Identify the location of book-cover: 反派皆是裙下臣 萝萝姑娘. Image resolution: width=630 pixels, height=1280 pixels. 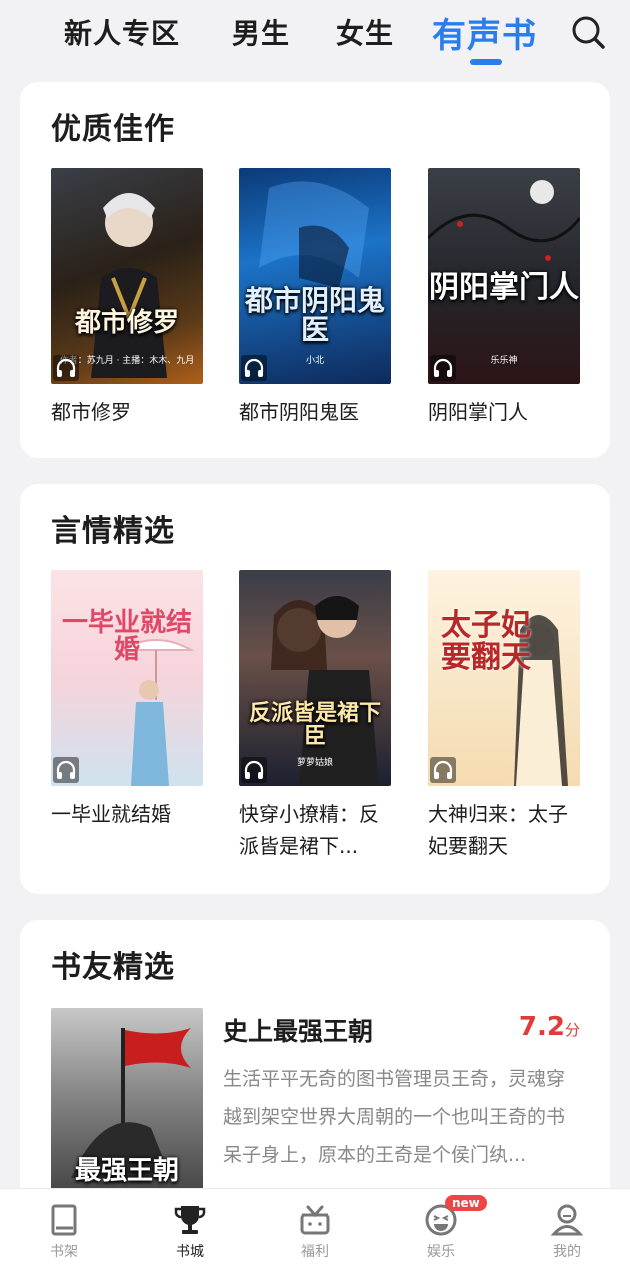
(315, 678).